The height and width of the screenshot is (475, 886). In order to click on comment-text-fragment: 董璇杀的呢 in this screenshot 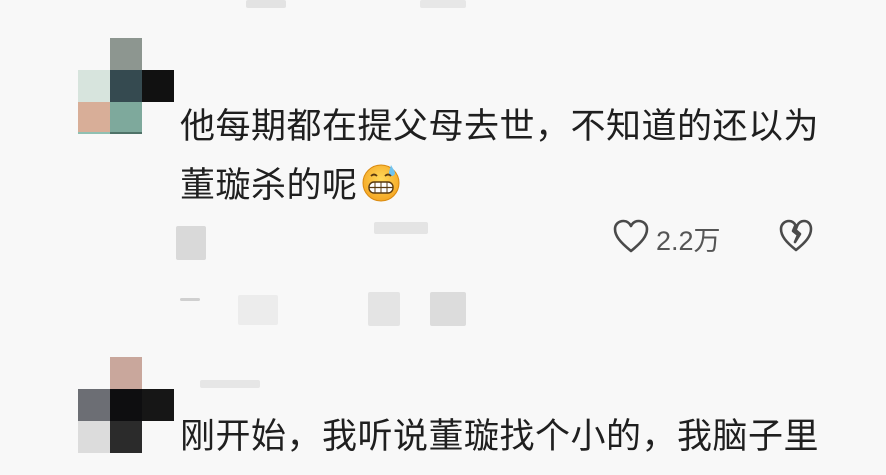, I will do `click(269, 186)`.